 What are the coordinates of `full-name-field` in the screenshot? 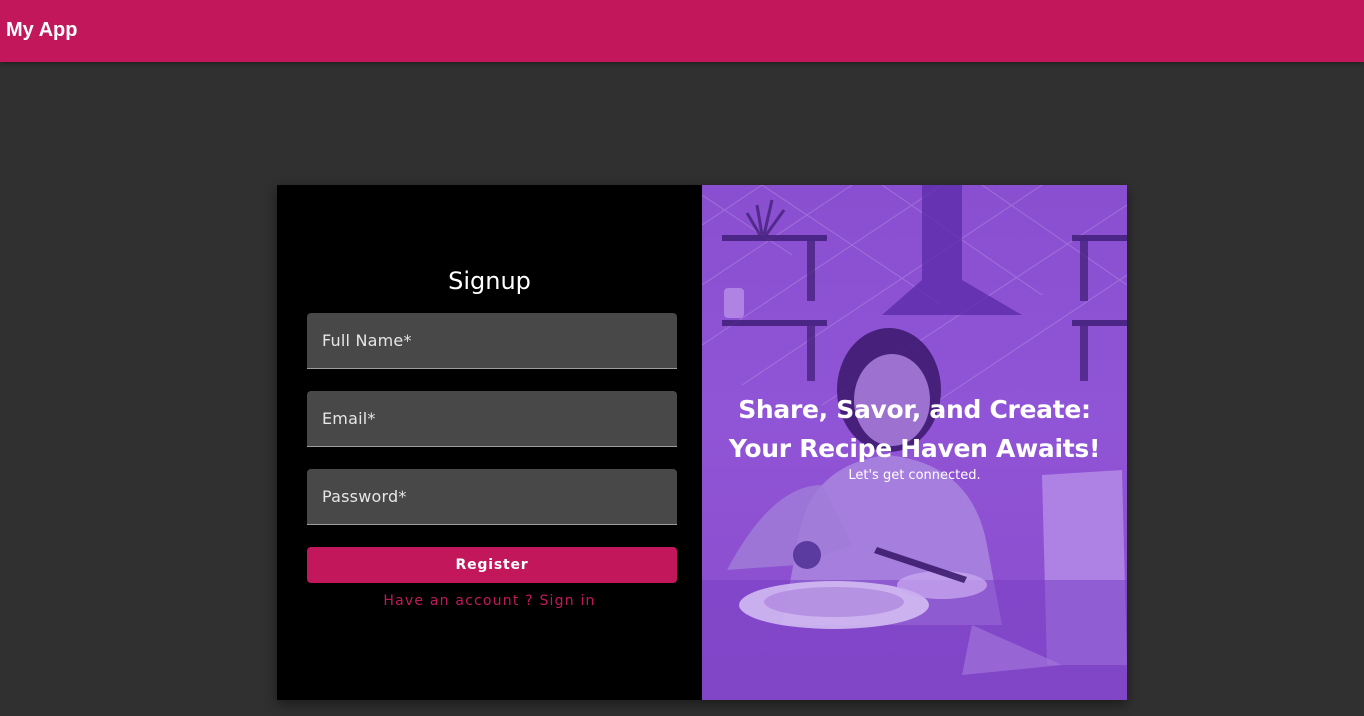 It's located at (492, 341).